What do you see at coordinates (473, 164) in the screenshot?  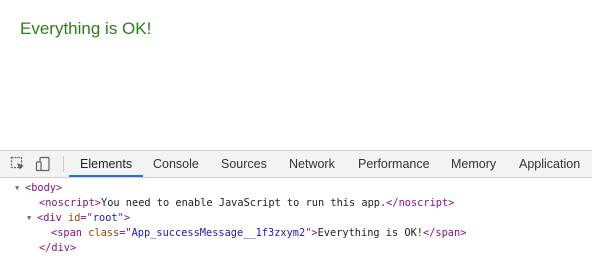 I see `tab-memory: Memory` at bounding box center [473, 164].